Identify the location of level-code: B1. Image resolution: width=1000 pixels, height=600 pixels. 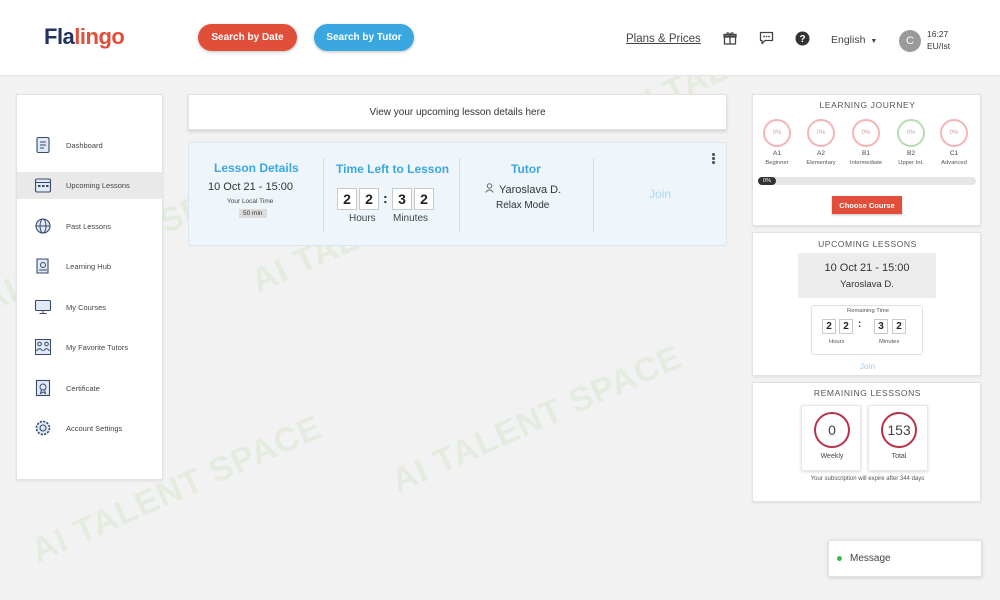
(866, 153).